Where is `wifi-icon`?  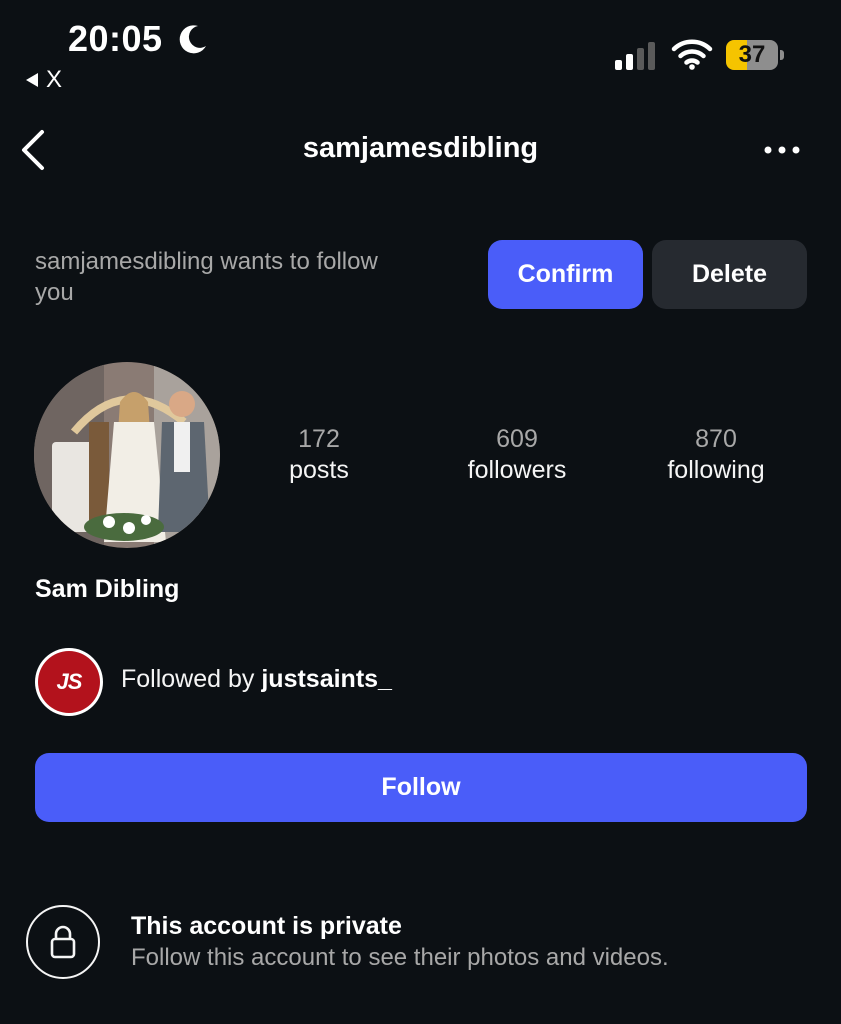
wifi-icon is located at coordinates (692, 54).